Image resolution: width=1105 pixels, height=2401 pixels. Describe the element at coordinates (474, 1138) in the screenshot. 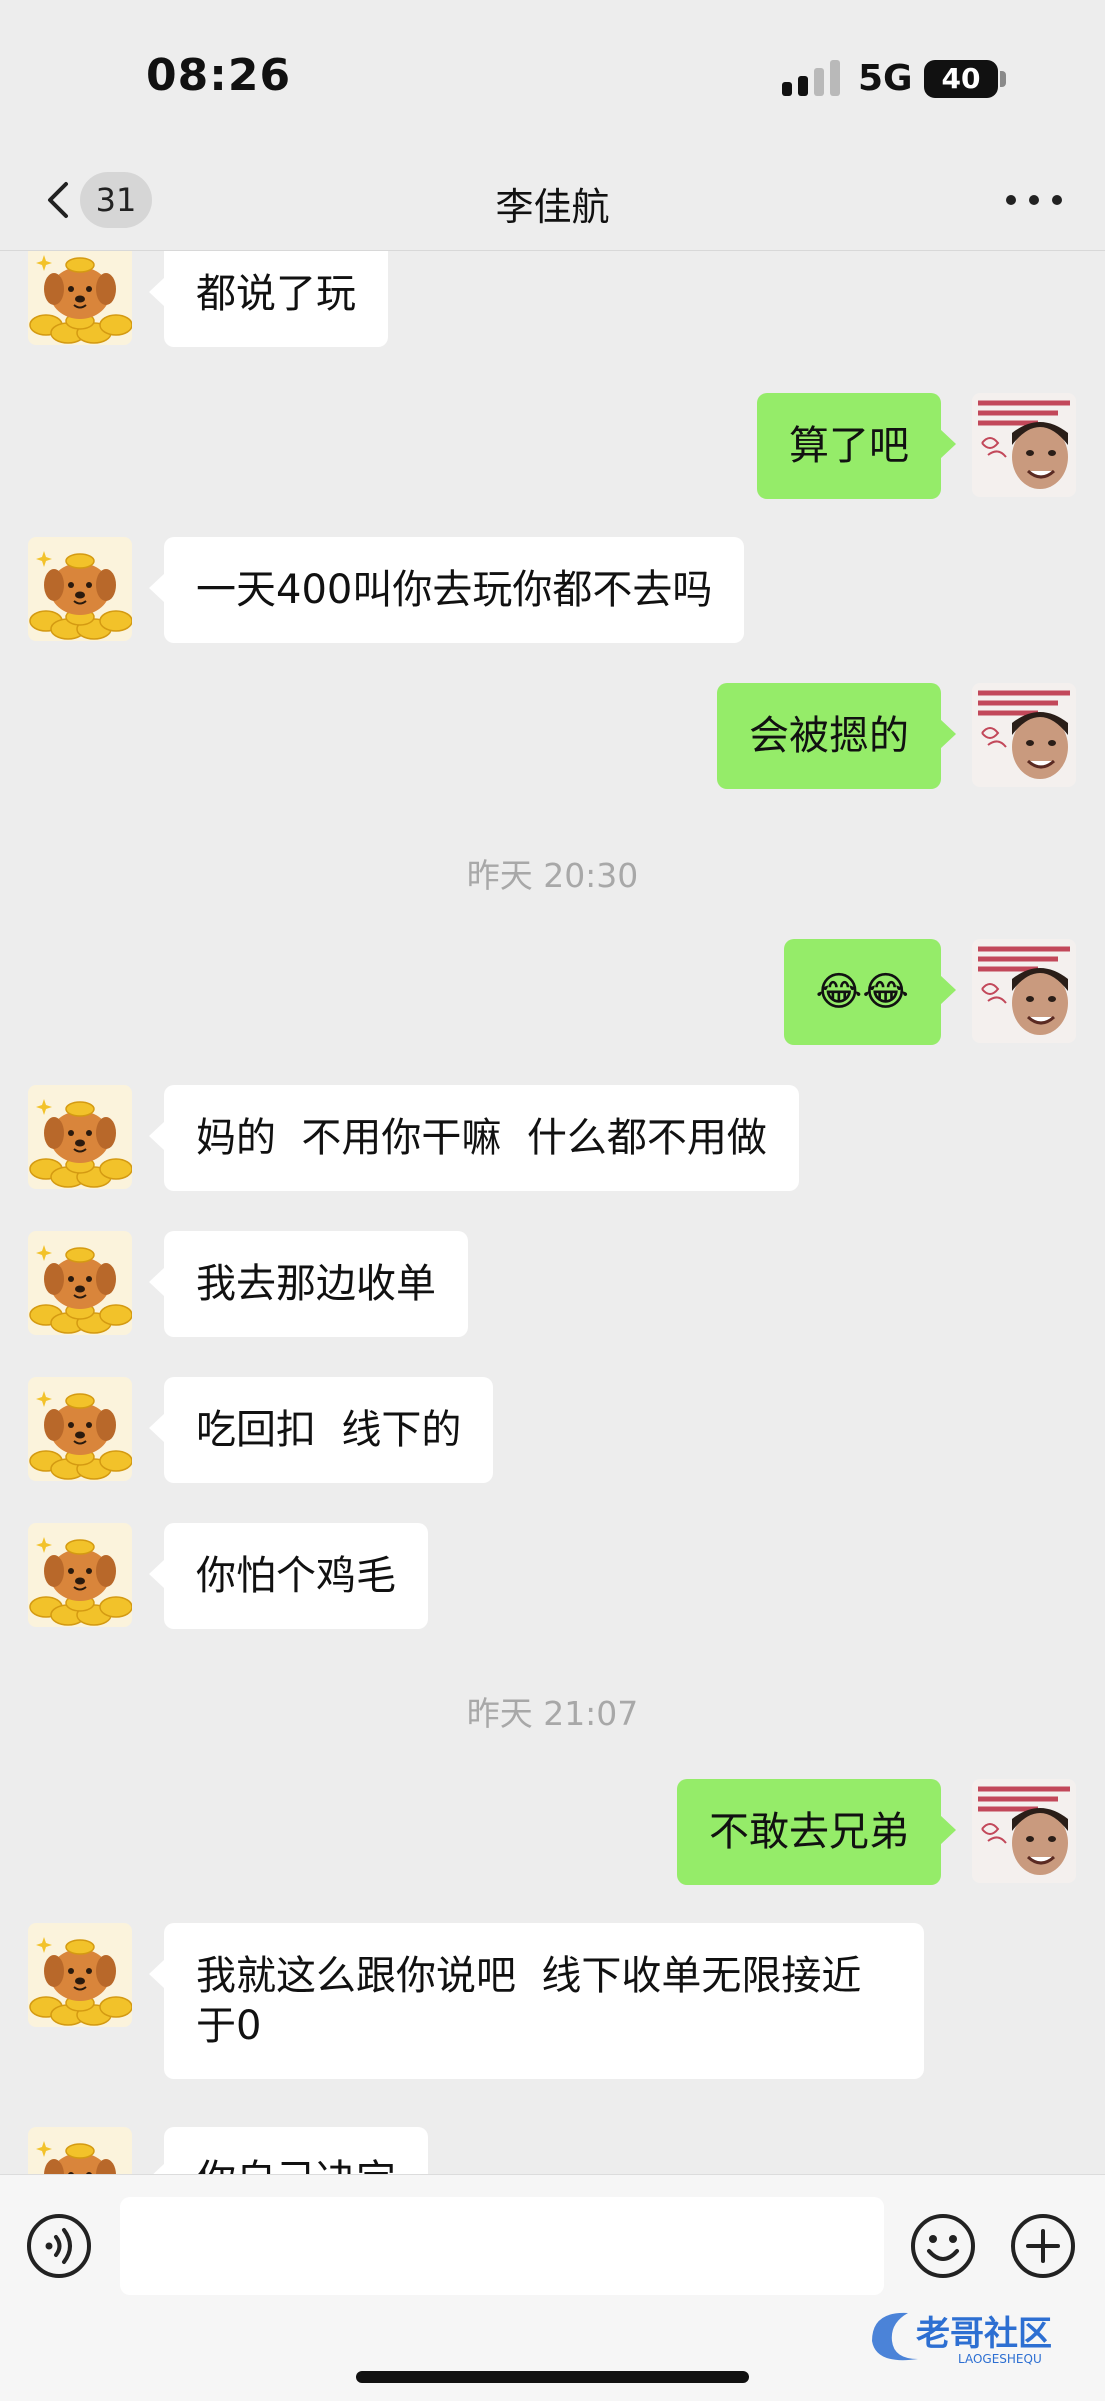

I see `message-bubble: 妈的 不用你干嘛 什么都不用做` at that location.